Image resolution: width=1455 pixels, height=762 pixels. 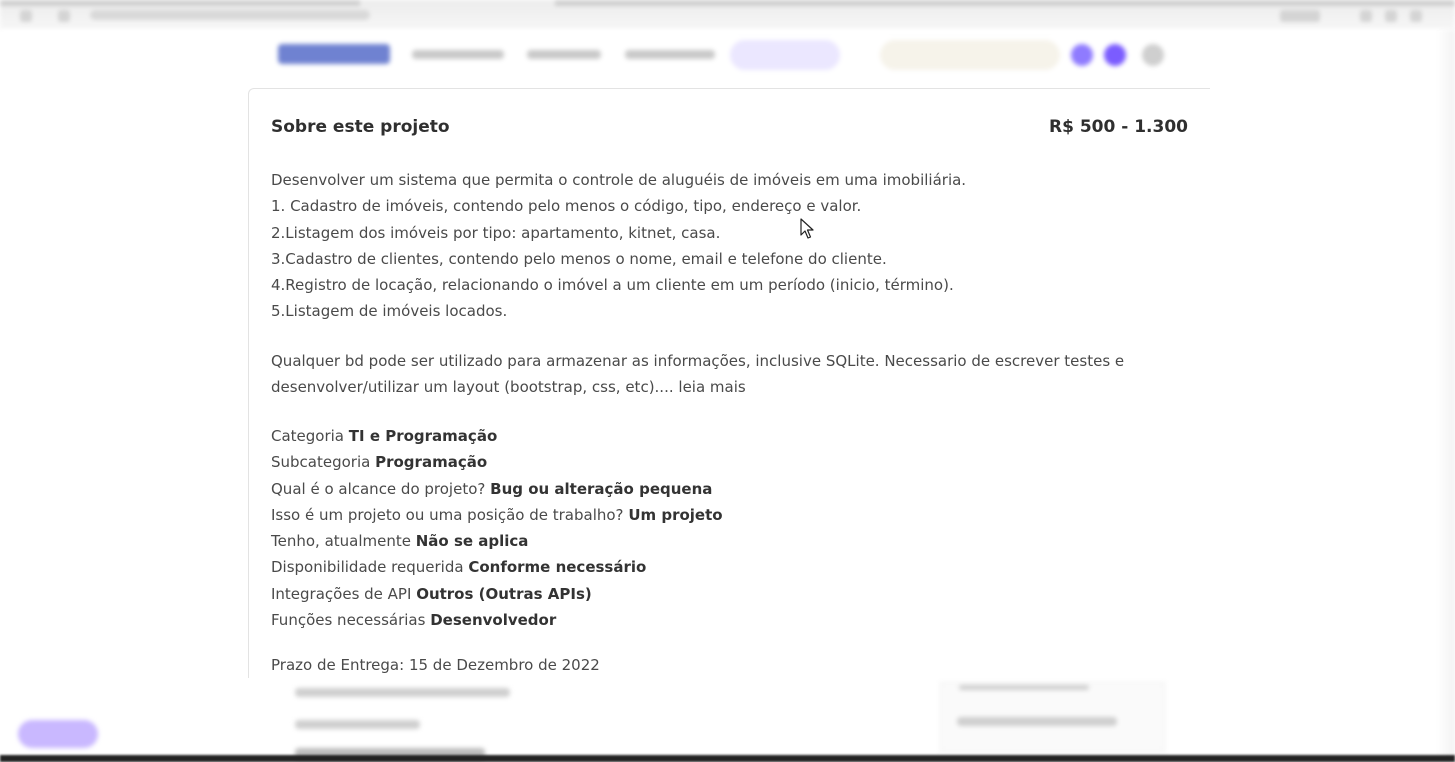 I want to click on project-deadline: Prazo de Entrega: 15 de Dezembro de 2022, so click(x=435, y=665).